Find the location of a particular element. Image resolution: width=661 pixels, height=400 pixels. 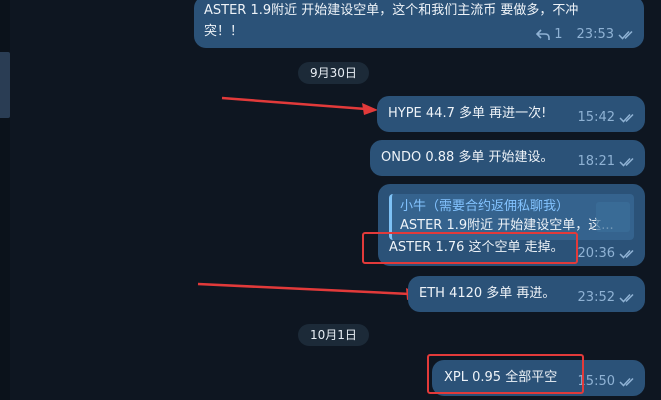

message-bubble-ondo: ONDO 0.88 多单 开始建设。 18:21 is located at coordinates (507, 158).